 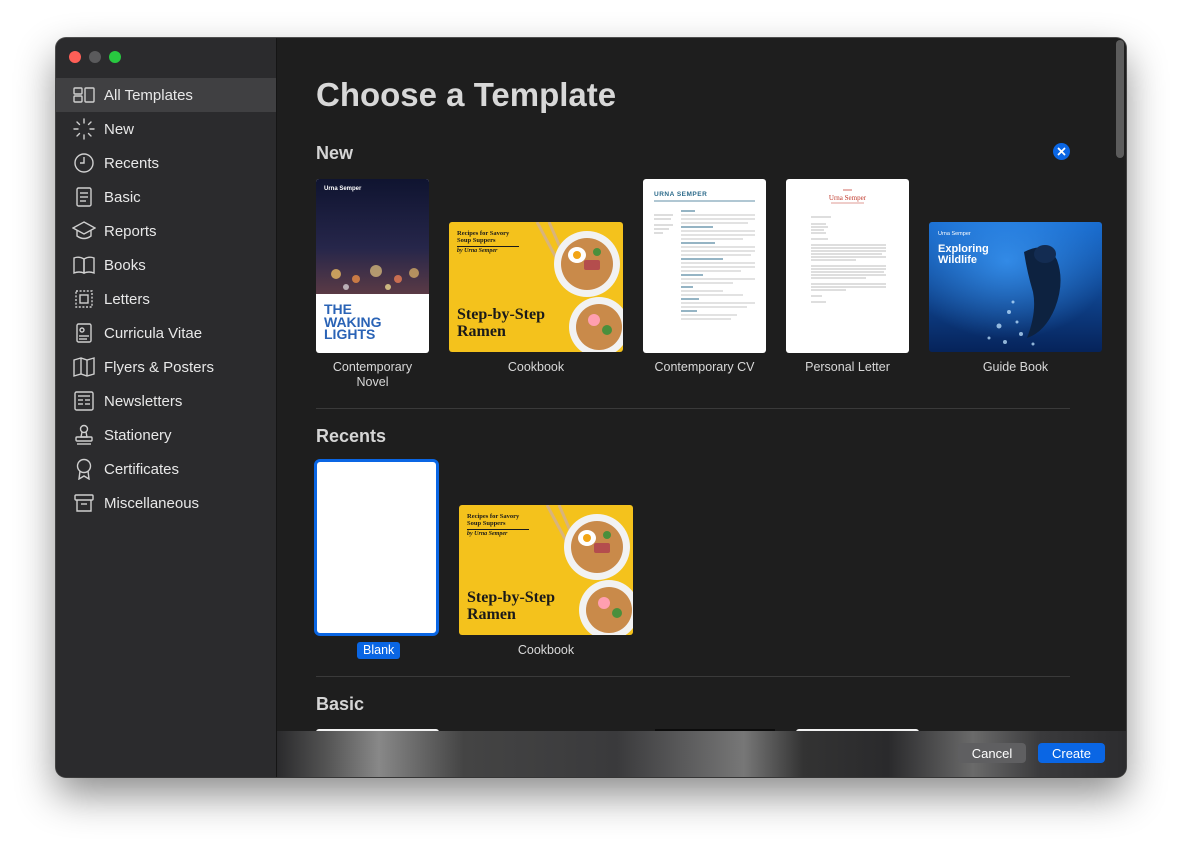 What do you see at coordinates (166, 129) in the screenshot?
I see `sidebar-item-new: New` at bounding box center [166, 129].